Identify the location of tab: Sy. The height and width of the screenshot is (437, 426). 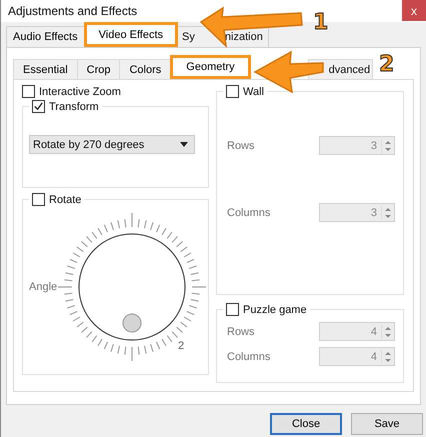
(188, 37).